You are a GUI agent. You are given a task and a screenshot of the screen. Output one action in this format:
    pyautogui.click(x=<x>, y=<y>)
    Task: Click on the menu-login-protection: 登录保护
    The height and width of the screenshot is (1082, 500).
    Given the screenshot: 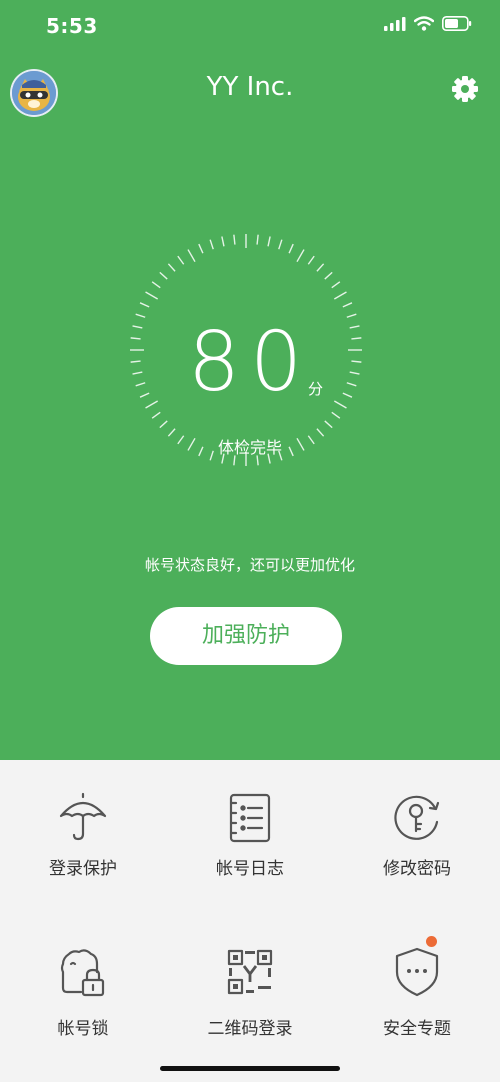 What is the action you would take?
    pyautogui.click(x=83, y=840)
    